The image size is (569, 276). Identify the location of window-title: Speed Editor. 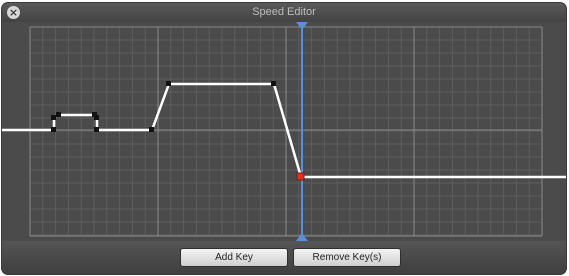
(284, 12).